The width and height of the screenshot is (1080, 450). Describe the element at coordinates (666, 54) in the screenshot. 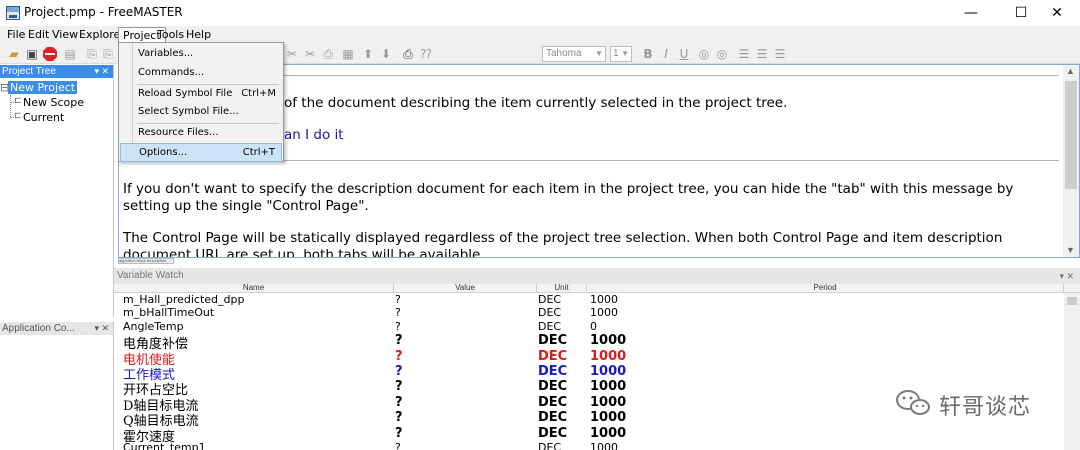

I see `italic-button: I` at that location.